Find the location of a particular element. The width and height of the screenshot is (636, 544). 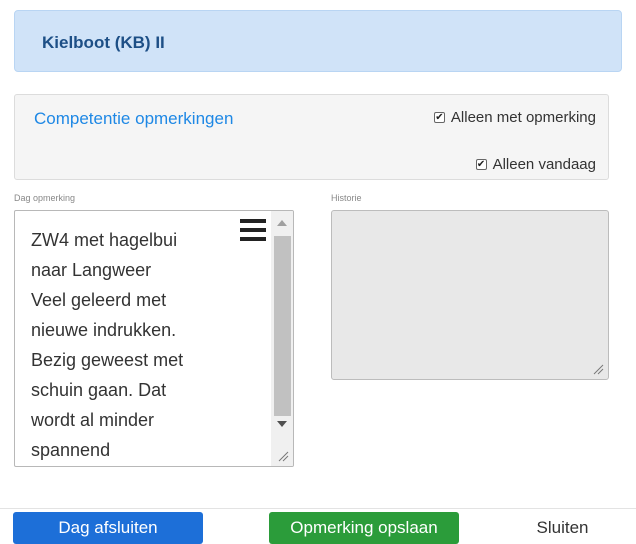

competentie-title: Competentie opmerkingen is located at coordinates (133, 119).